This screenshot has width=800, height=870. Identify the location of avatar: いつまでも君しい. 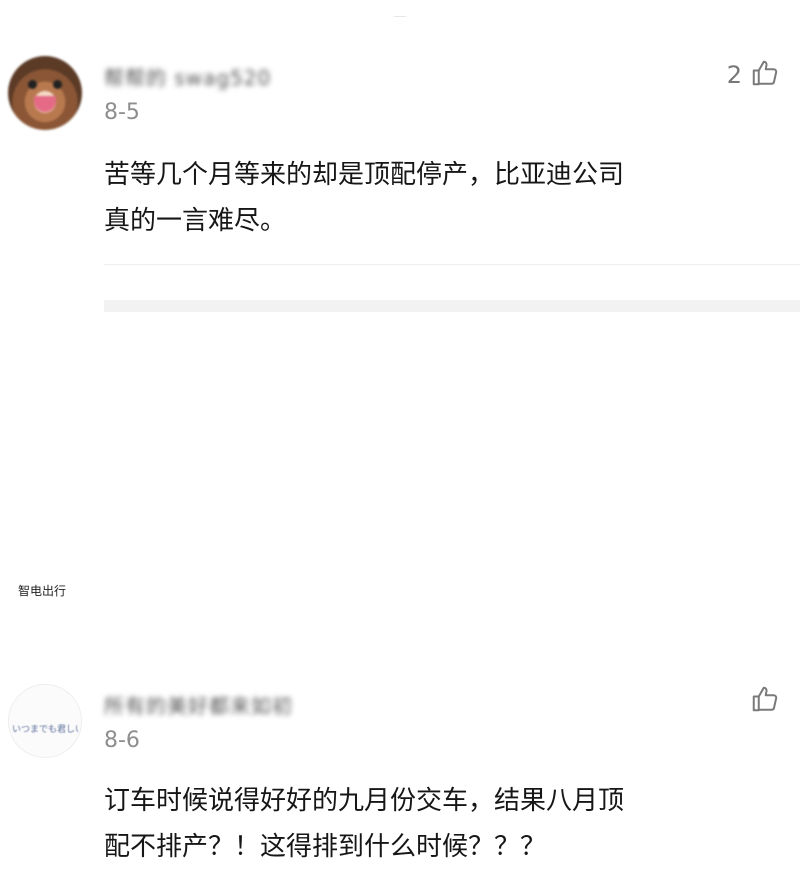
(45, 721).